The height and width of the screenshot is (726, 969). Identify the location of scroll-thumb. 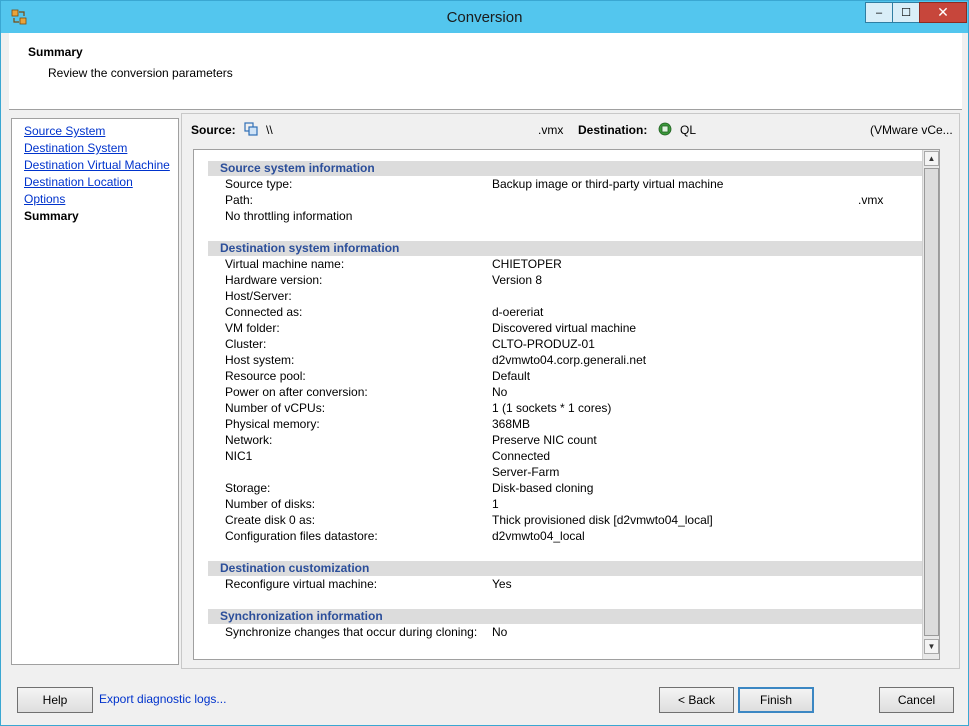
(931, 402).